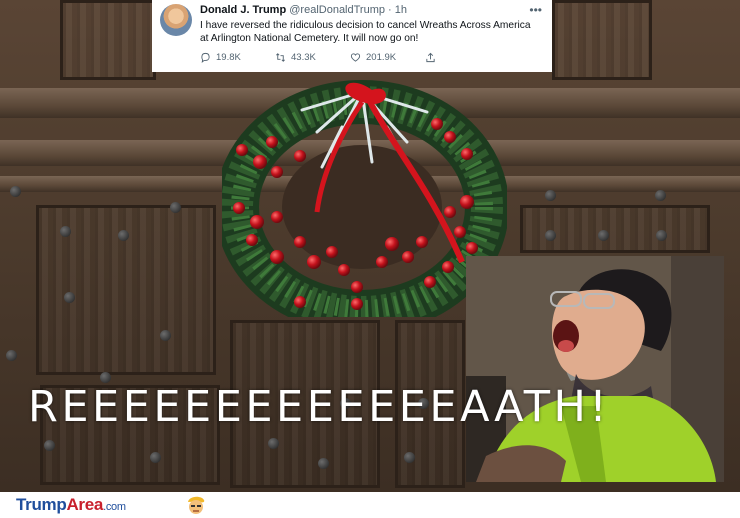 This screenshot has height=518, width=740. What do you see at coordinates (430, 57) in the screenshot?
I see `share-icon` at bounding box center [430, 57].